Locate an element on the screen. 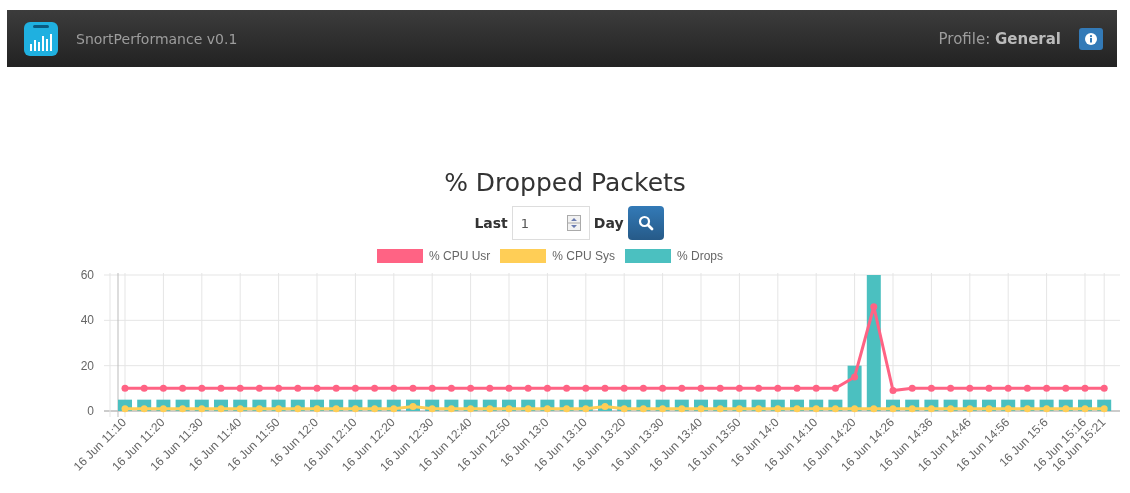 The width and height of the screenshot is (1130, 493). legend-label: % CPU Sys is located at coordinates (583, 256).